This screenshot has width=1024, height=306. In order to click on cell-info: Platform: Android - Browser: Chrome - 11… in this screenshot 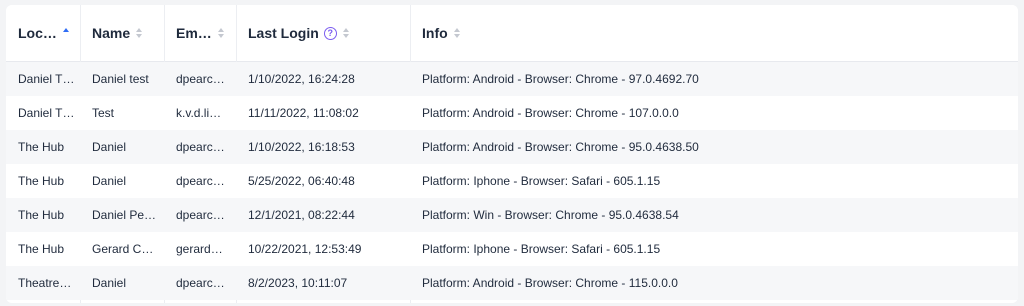, I will do `click(550, 283)`.